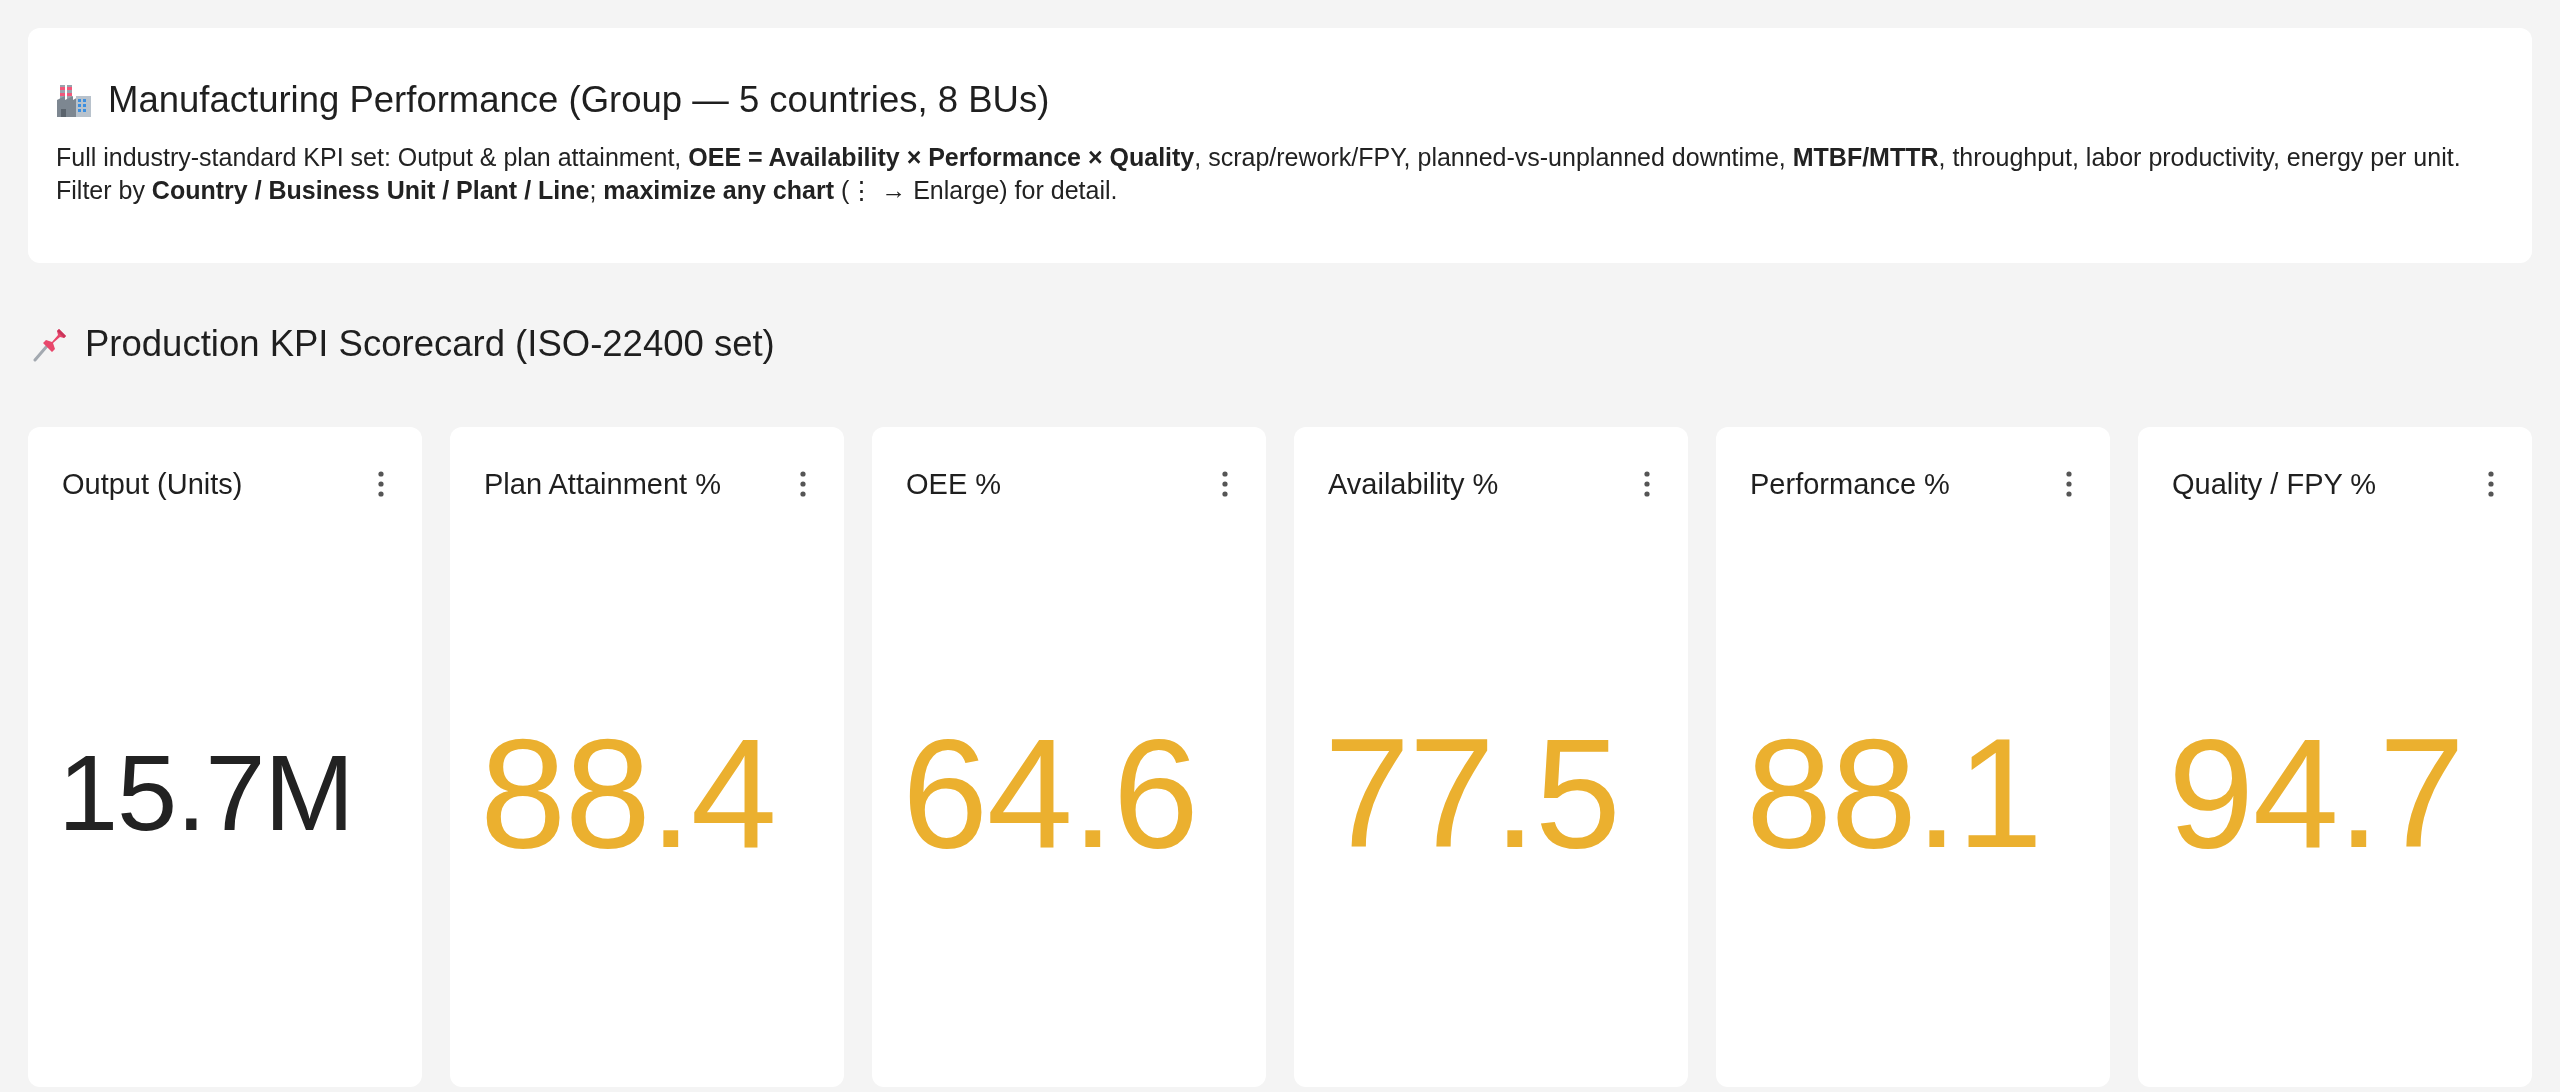 This screenshot has width=2560, height=1092. Describe the element at coordinates (152, 484) in the screenshot. I see `kpi-title: Output (Units)` at that location.